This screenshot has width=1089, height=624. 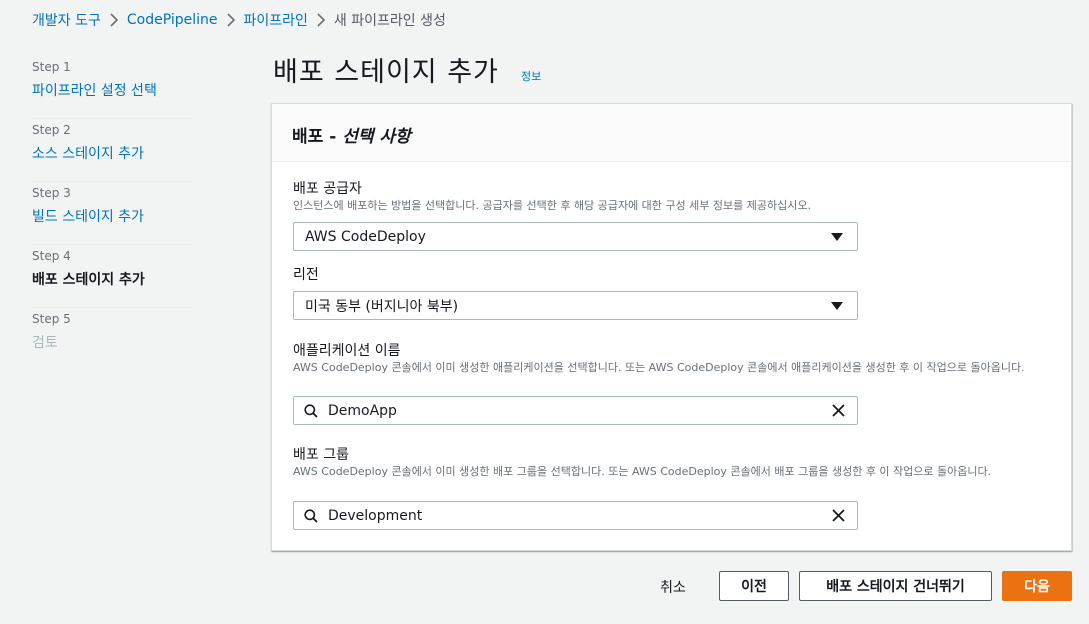 I want to click on region-select-value: 미국 동부 (버지니아 북부), so click(x=382, y=306).